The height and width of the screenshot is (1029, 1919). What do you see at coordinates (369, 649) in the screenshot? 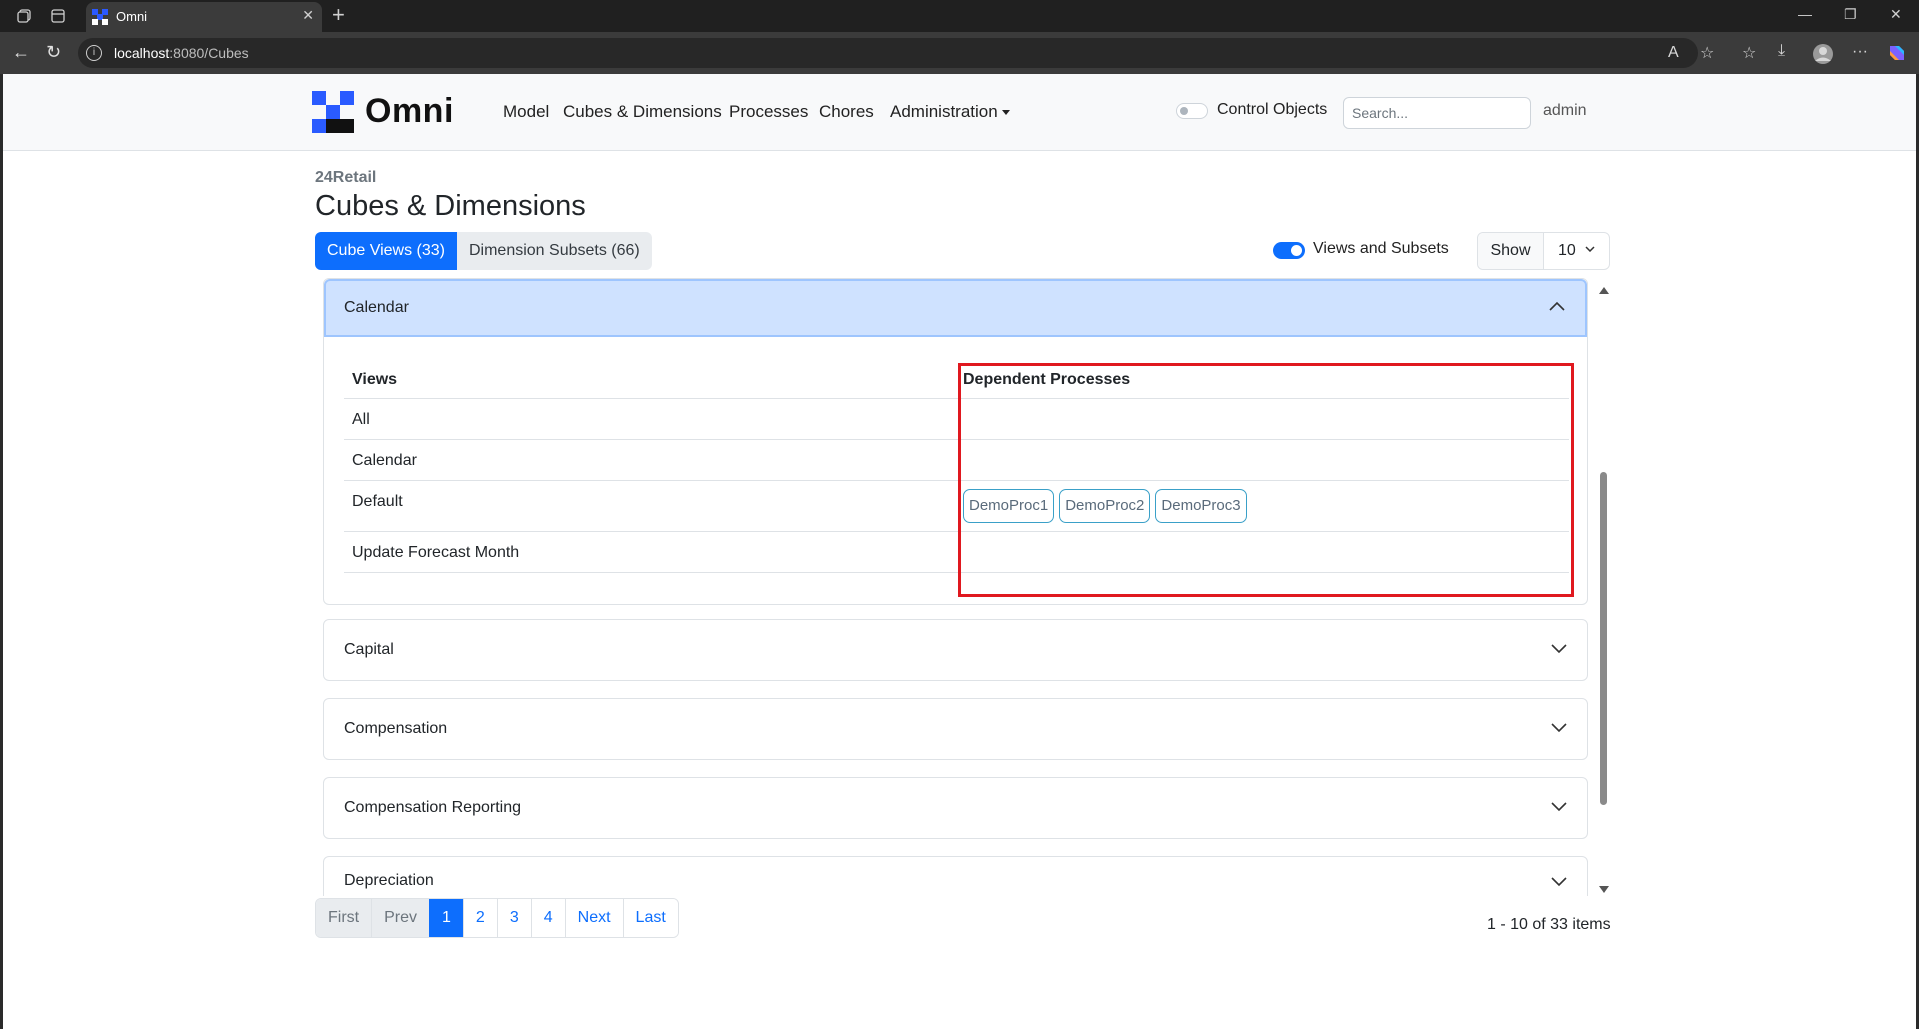
I see `accordion-title: Capital` at bounding box center [369, 649].